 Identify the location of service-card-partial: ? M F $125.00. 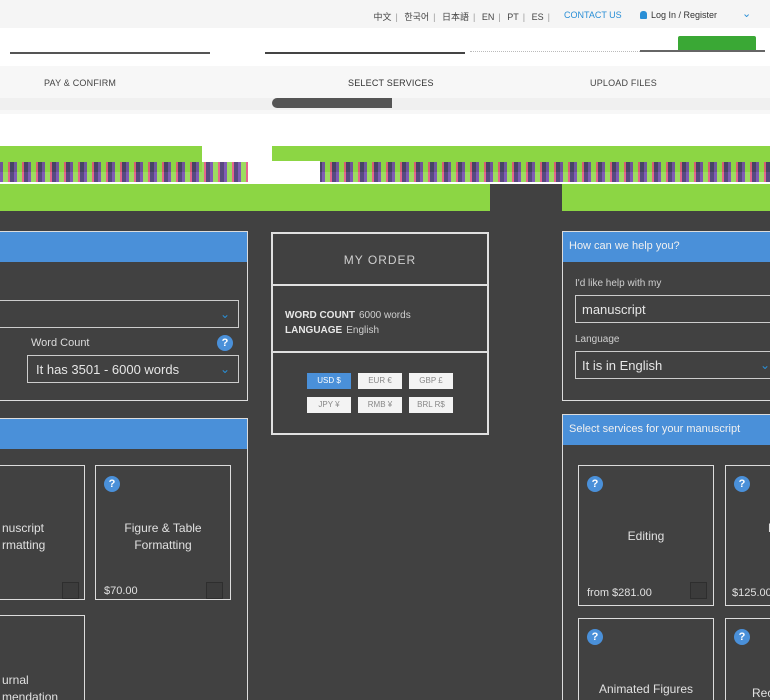
(747, 535).